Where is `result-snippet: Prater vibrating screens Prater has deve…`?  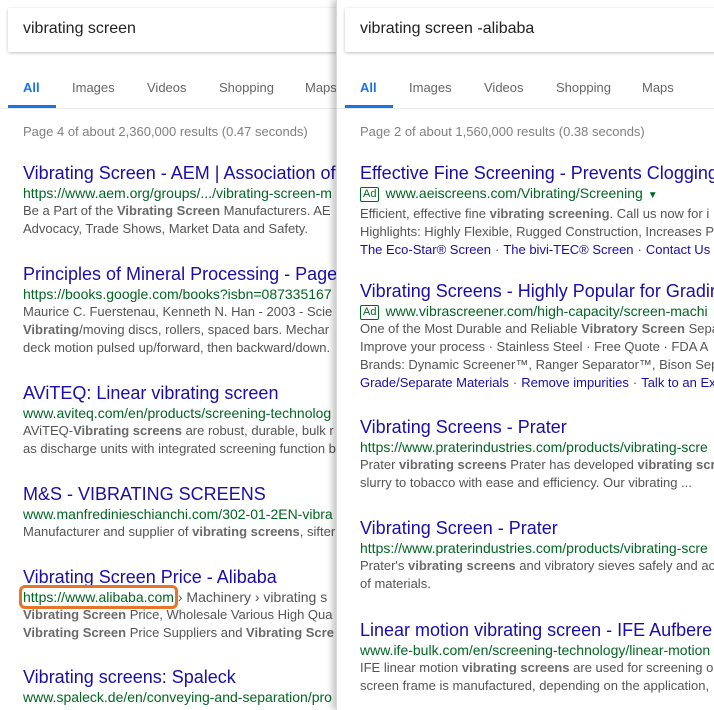
result-snippet: Prater vibrating screens Prater has deve… is located at coordinates (537, 474).